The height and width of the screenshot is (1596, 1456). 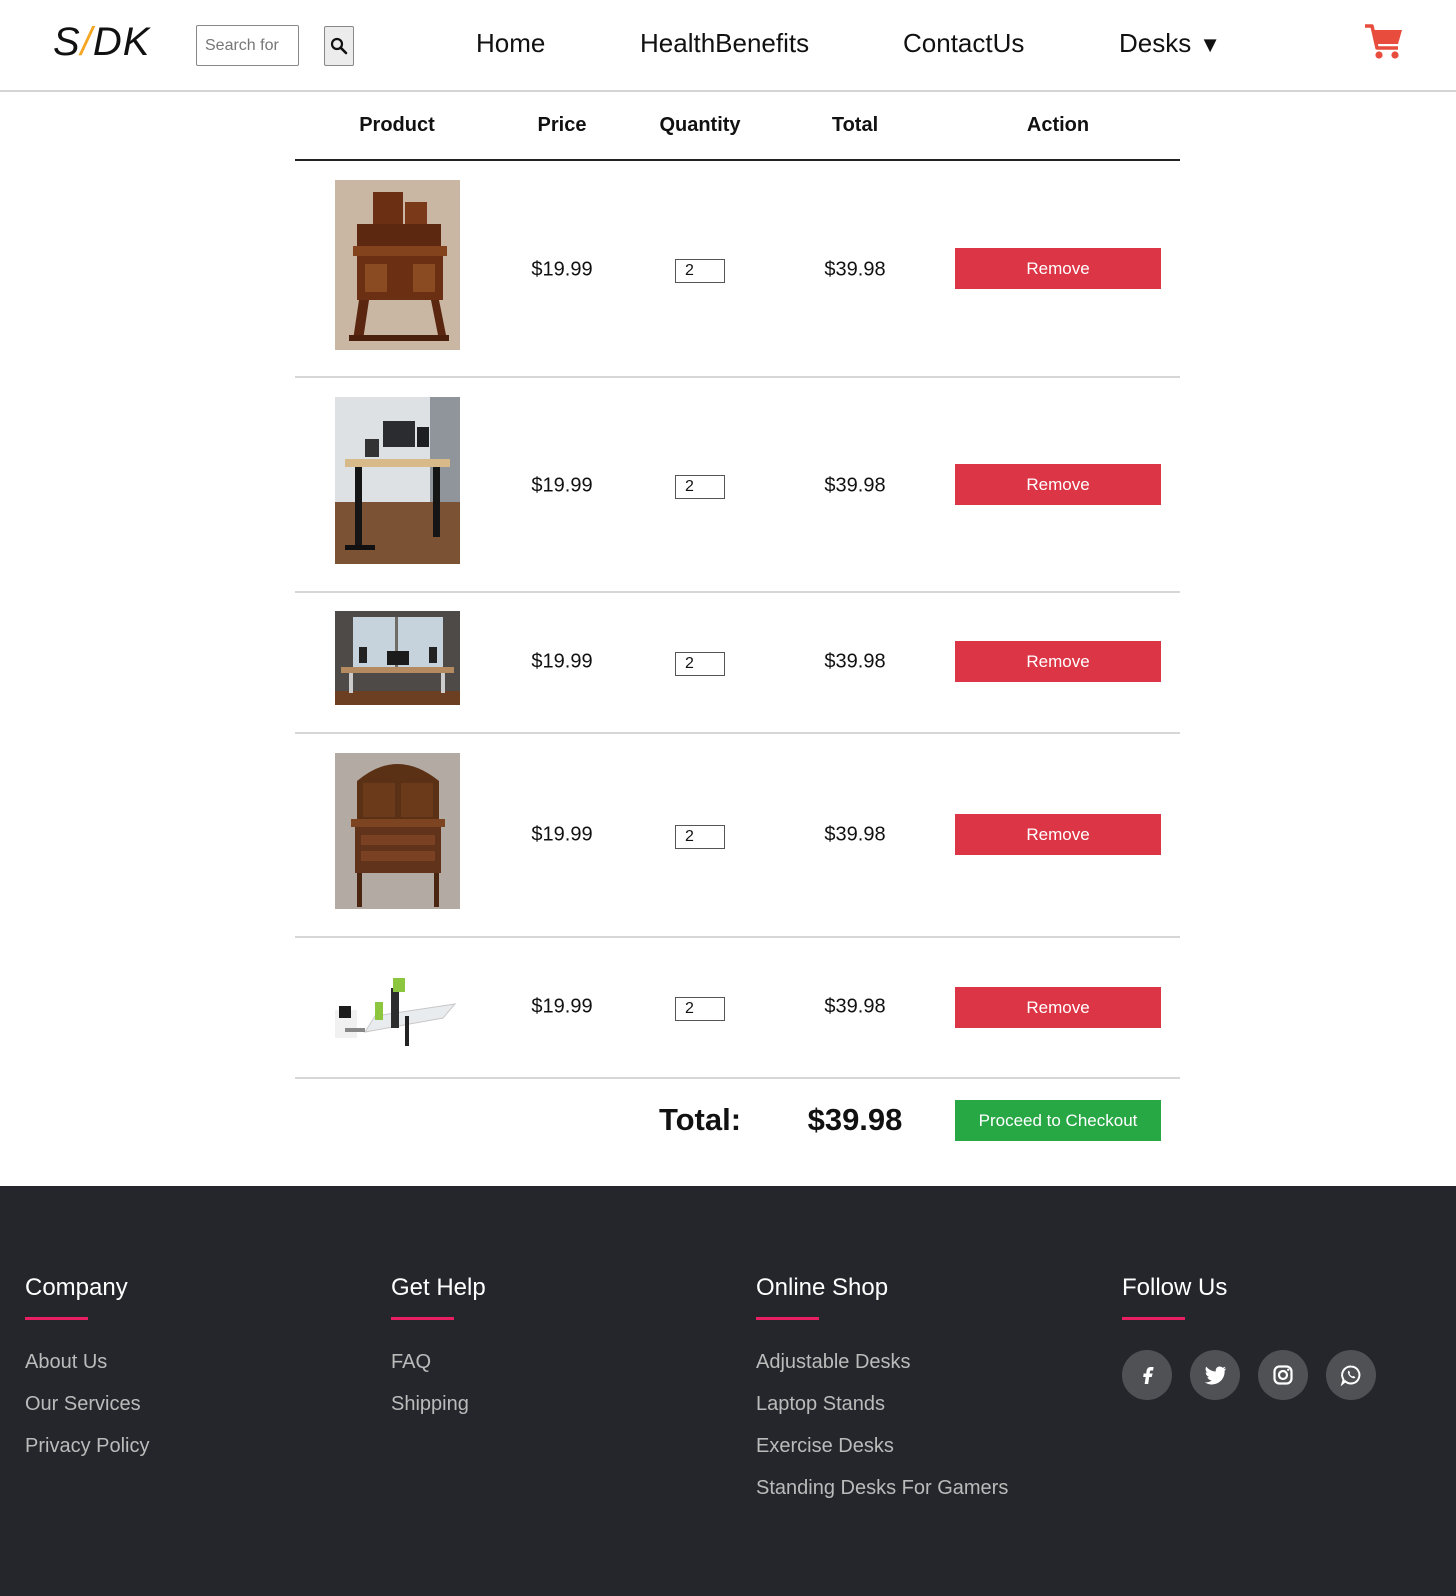 I want to click on product-image-desk-by-window, so click(x=397, y=658).